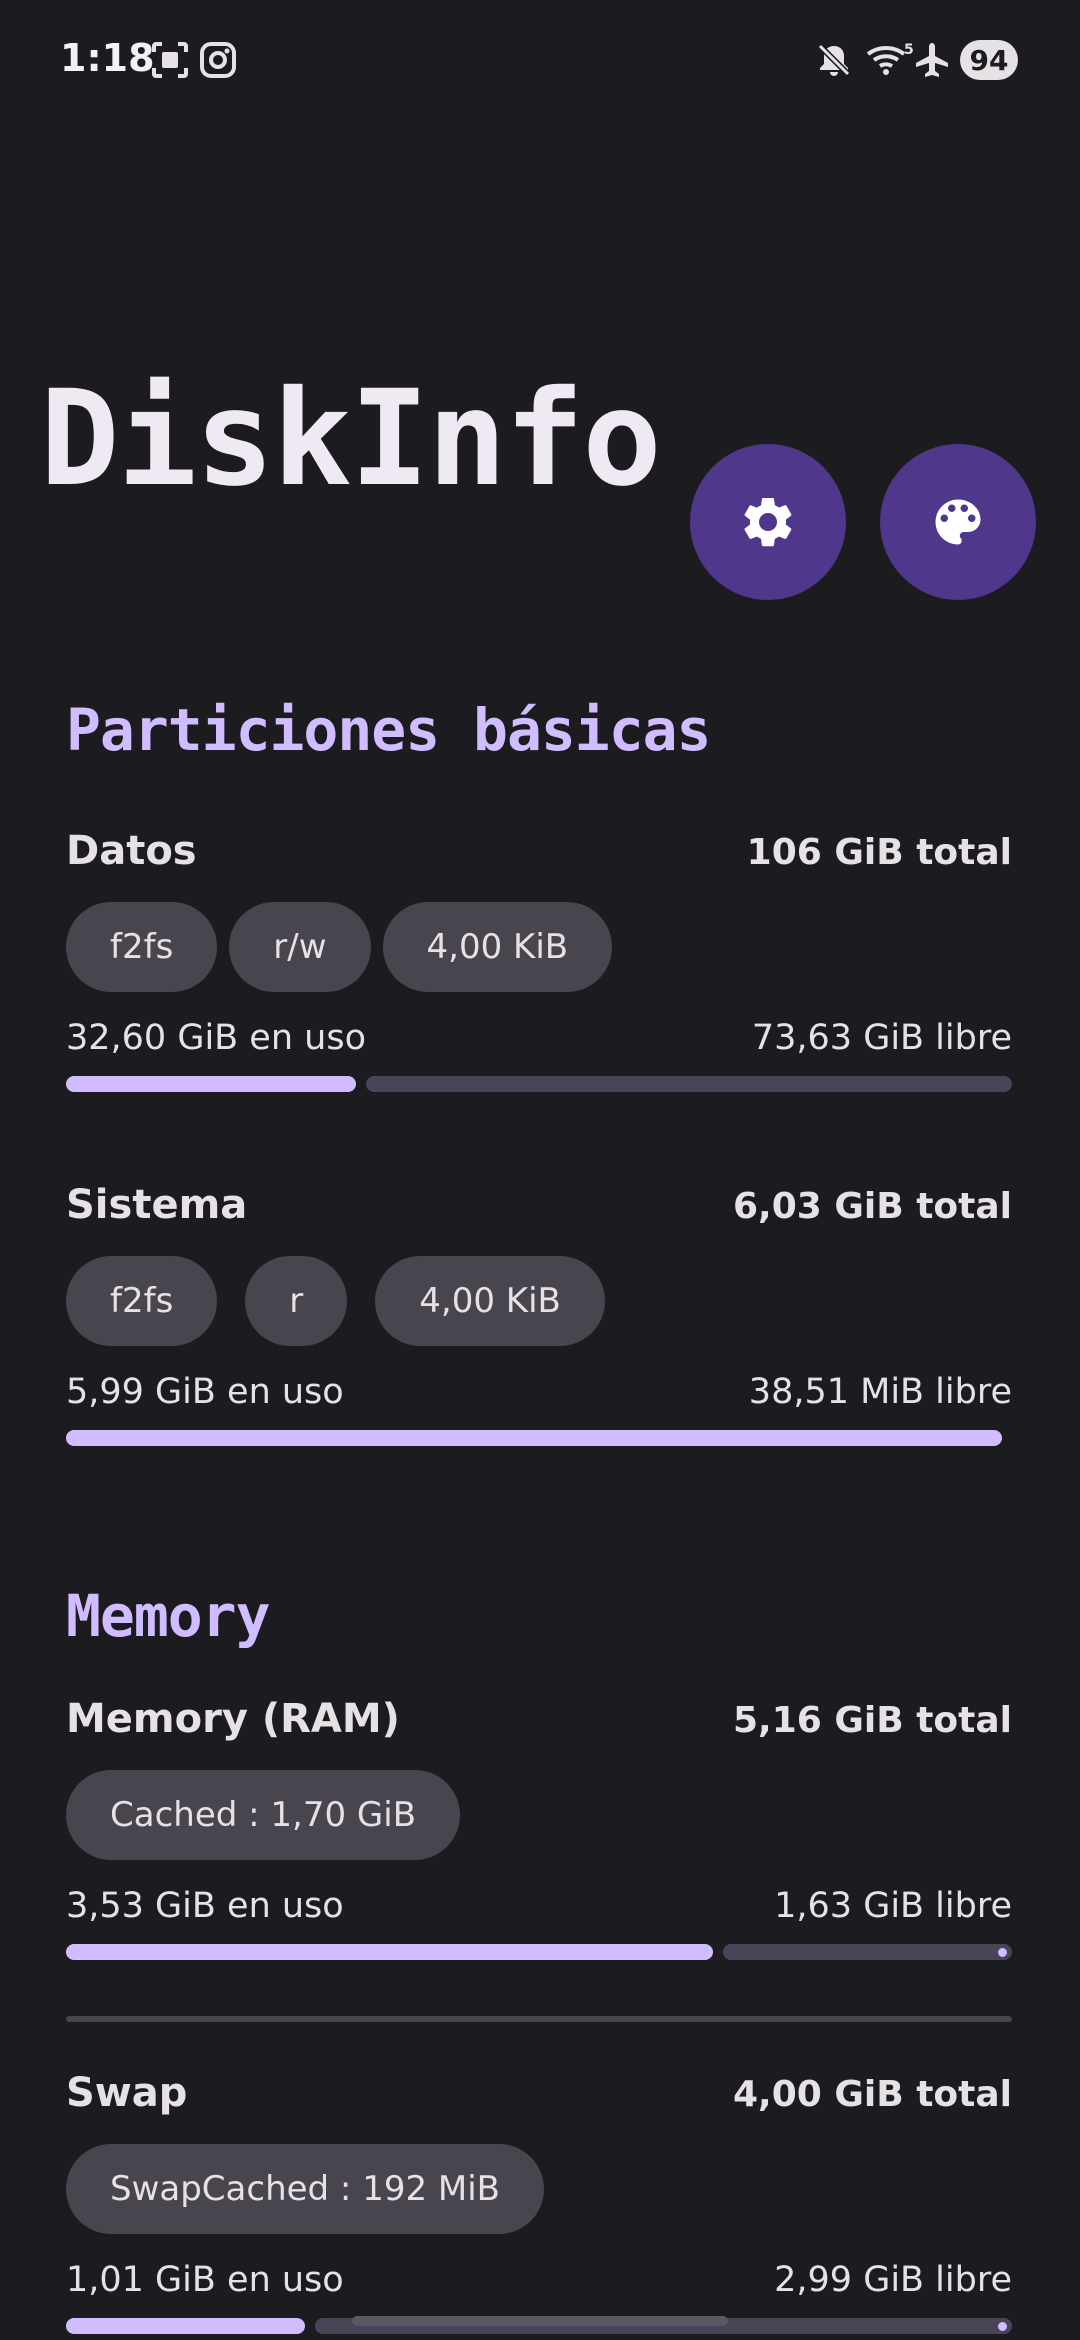 This screenshot has width=1080, height=2340. What do you see at coordinates (305, 2189) in the screenshot?
I see `swapcached-chip: SwapCached : 192 MiB` at bounding box center [305, 2189].